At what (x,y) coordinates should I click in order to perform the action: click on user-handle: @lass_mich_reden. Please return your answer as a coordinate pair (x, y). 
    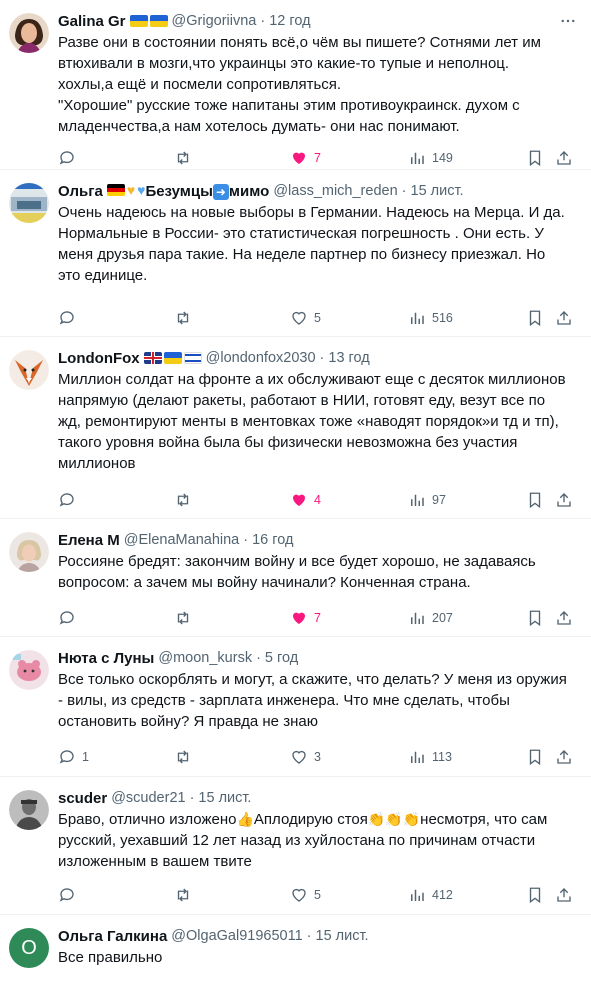
    Looking at the image, I should click on (335, 191).